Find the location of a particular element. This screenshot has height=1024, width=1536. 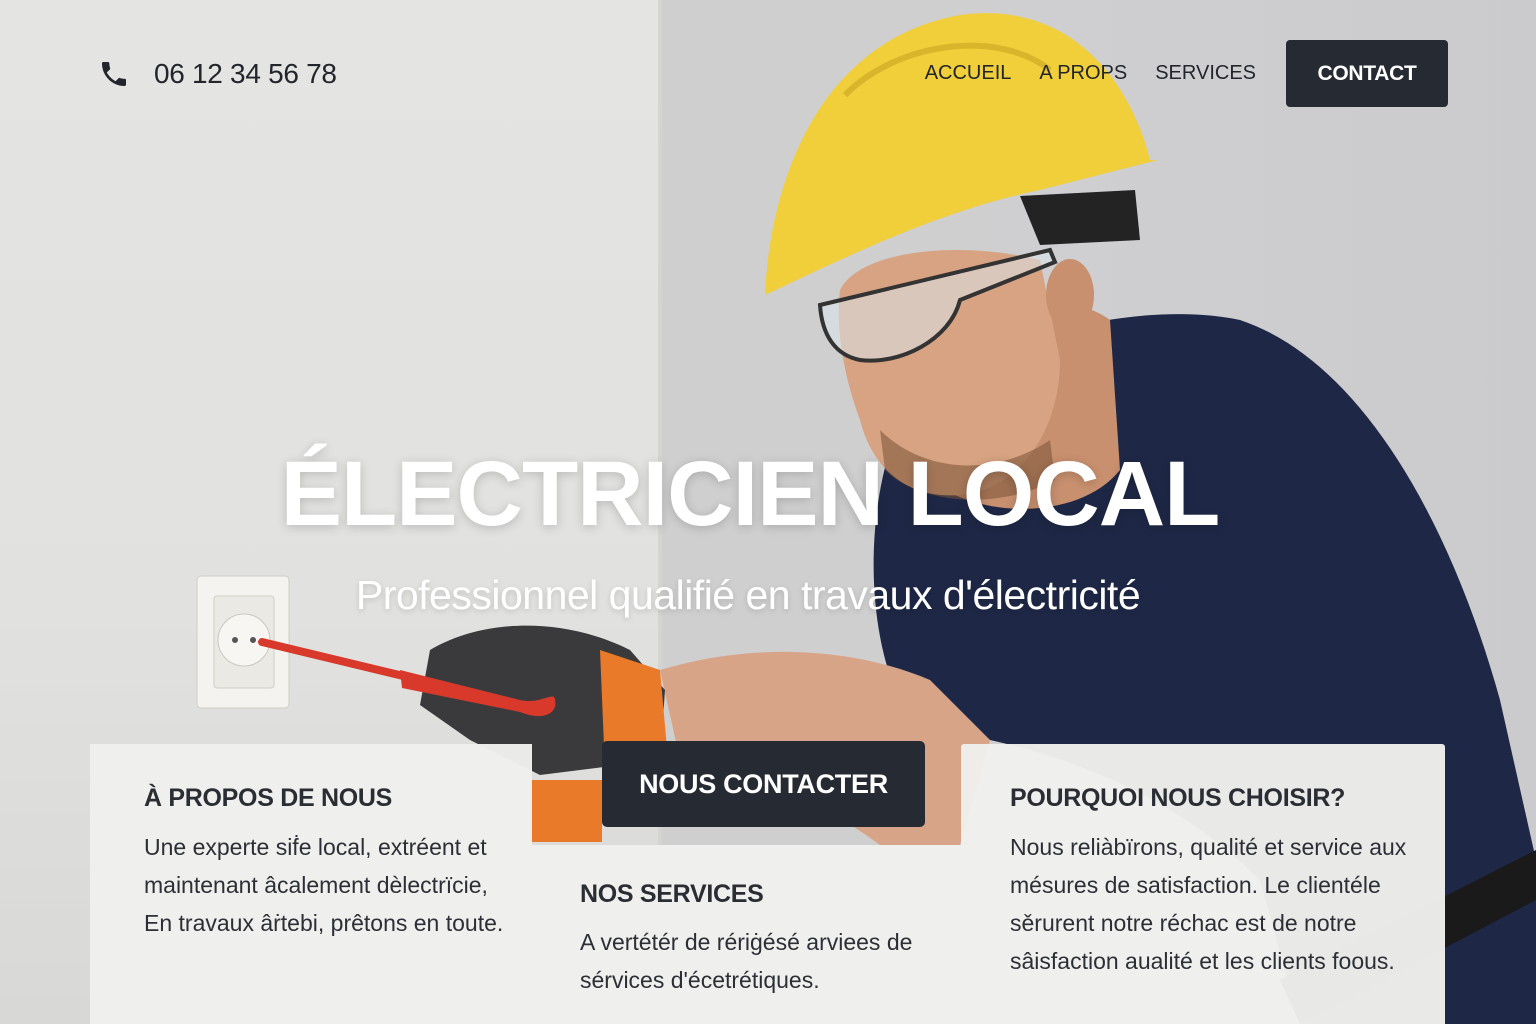

nav-link-accueil: ACCUEIL is located at coordinates (968, 73).